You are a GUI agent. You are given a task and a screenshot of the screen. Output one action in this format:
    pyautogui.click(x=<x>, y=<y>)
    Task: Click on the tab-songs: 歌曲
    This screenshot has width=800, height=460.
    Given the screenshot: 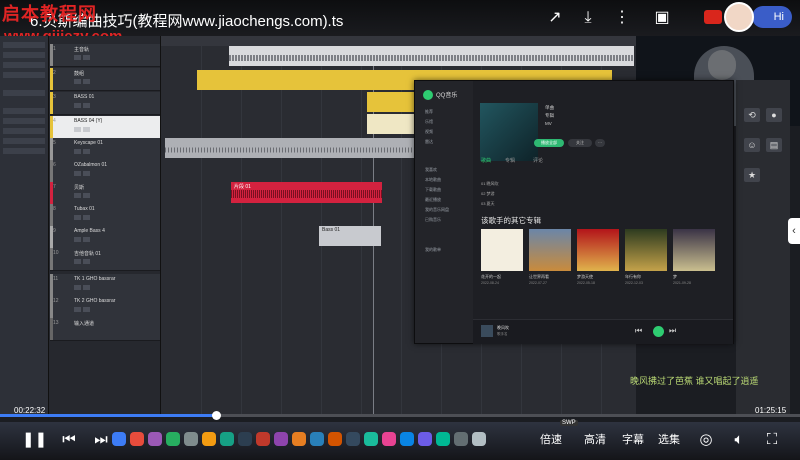 What is the action you would take?
    pyautogui.click(x=486, y=160)
    